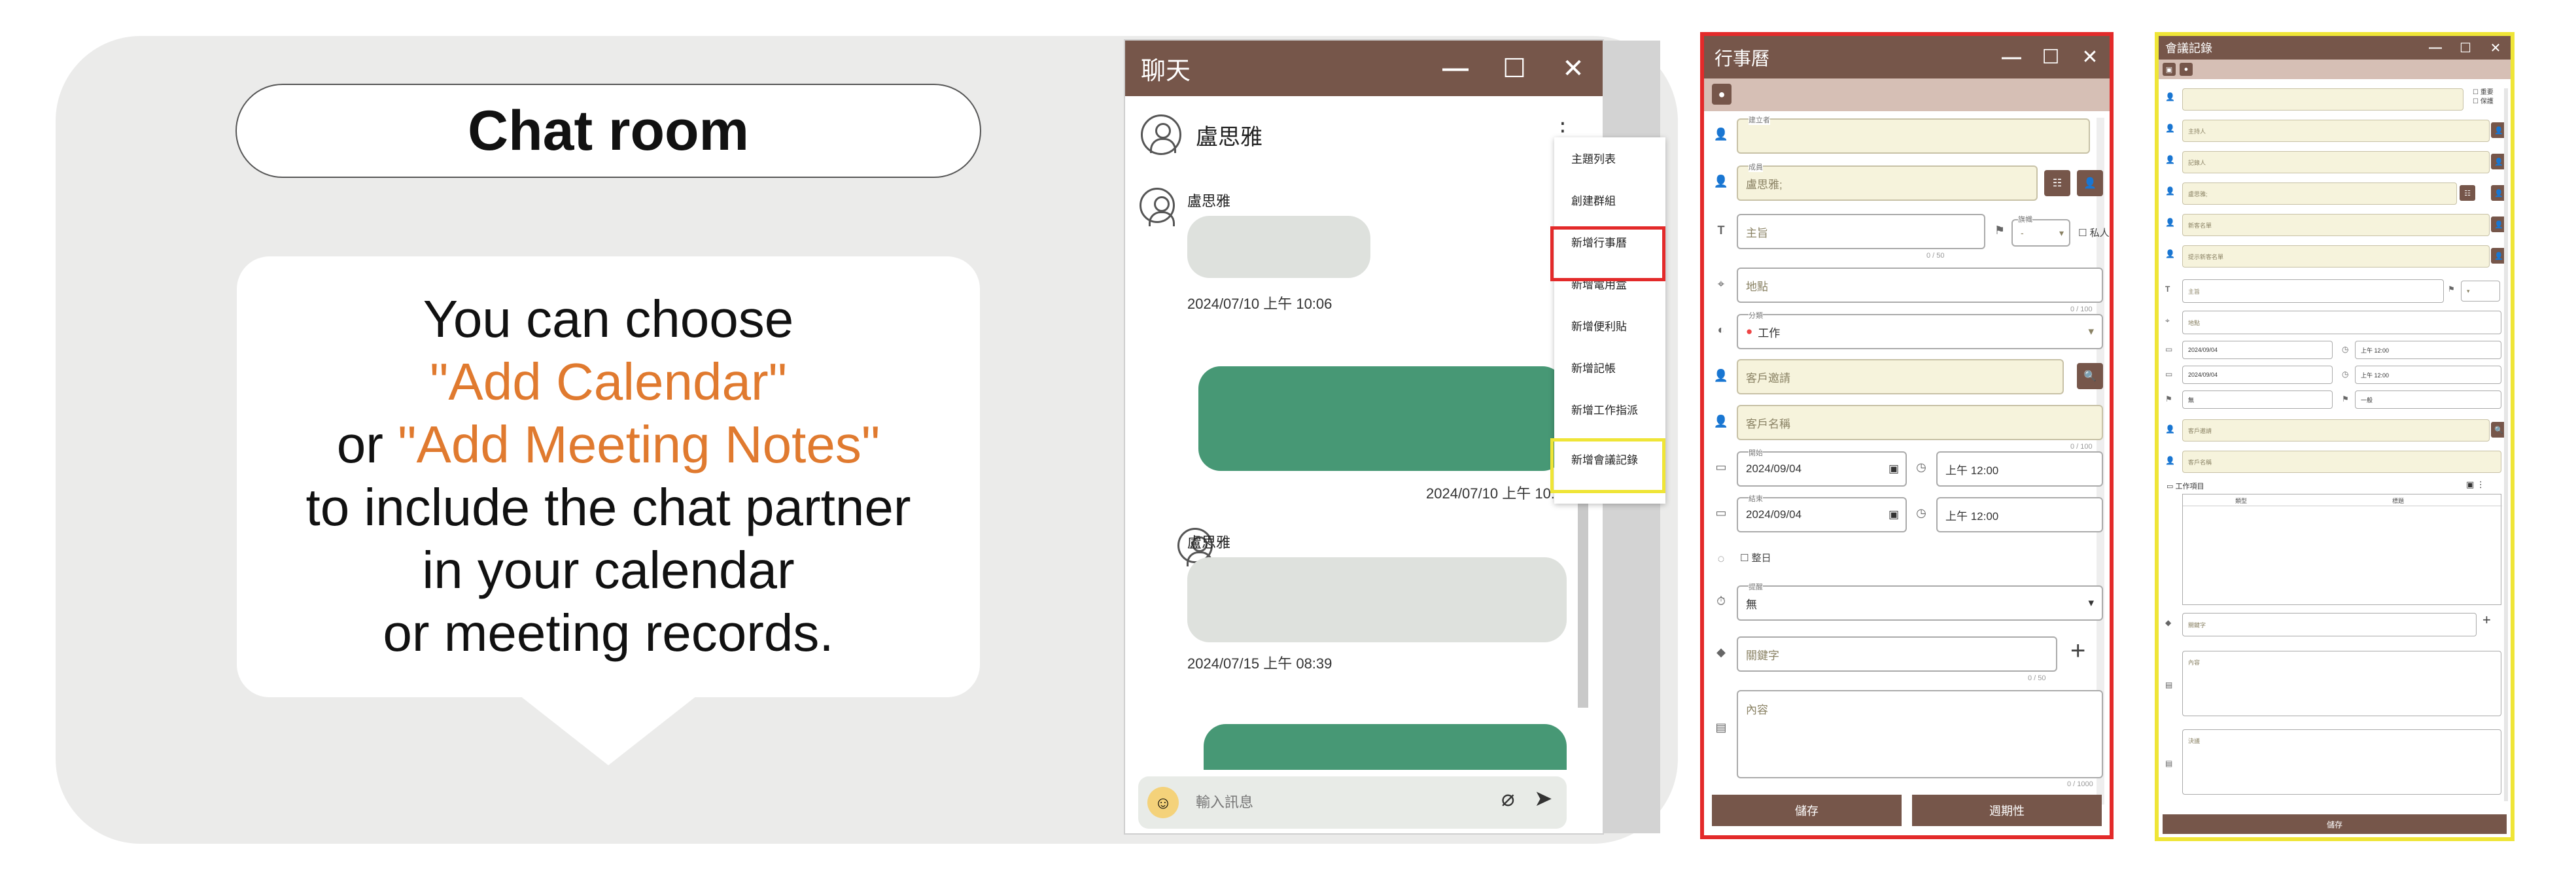  What do you see at coordinates (2169, 763) in the screenshot?
I see `decision-icon: ▤` at bounding box center [2169, 763].